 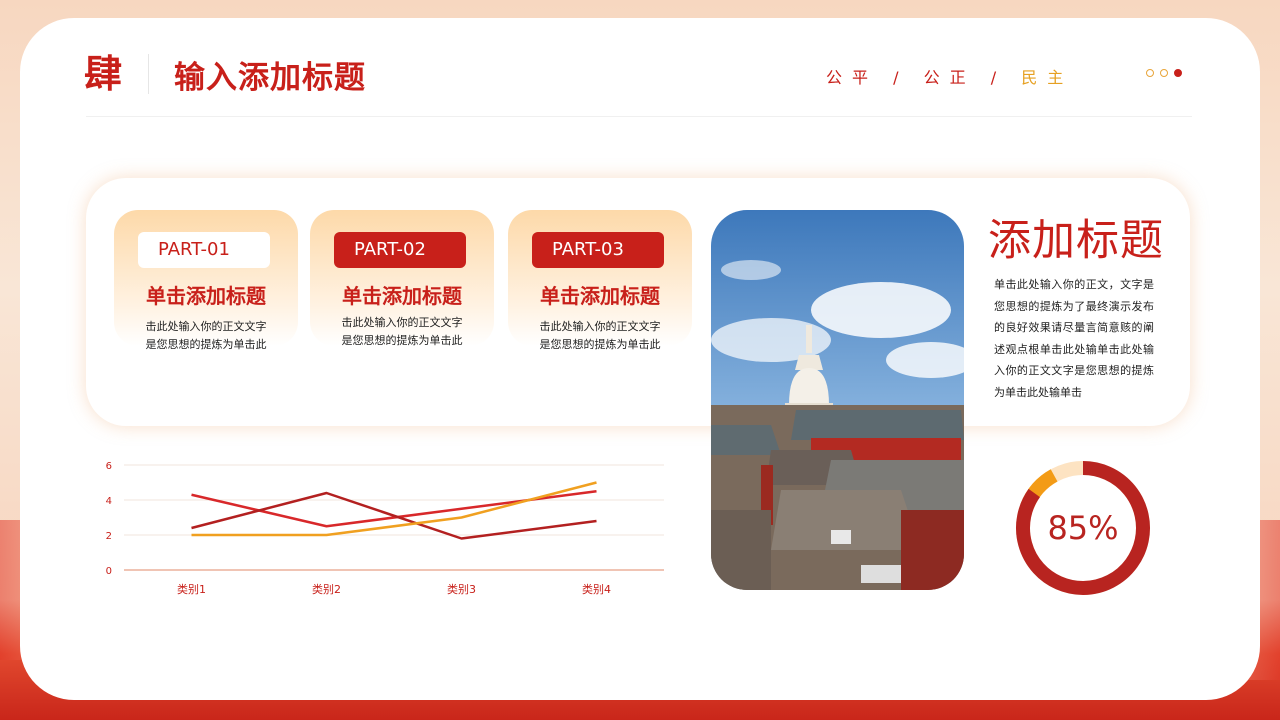 What do you see at coordinates (109, 466) in the screenshot?
I see `chart-y-tick-label: 6` at bounding box center [109, 466].